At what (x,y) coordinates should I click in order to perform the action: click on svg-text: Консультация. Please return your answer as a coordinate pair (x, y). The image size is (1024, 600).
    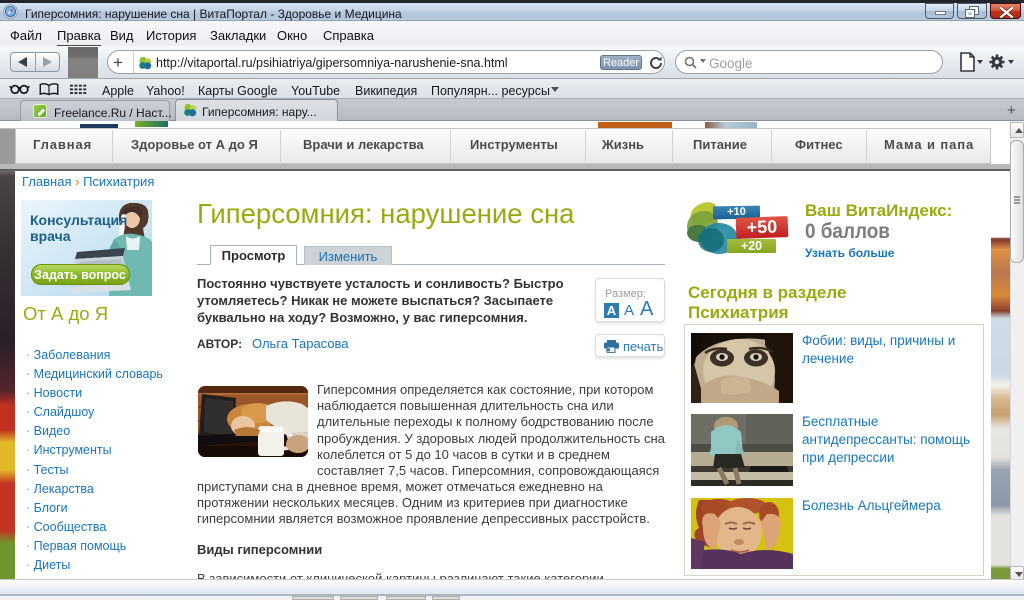
    Looking at the image, I should click on (78, 220).